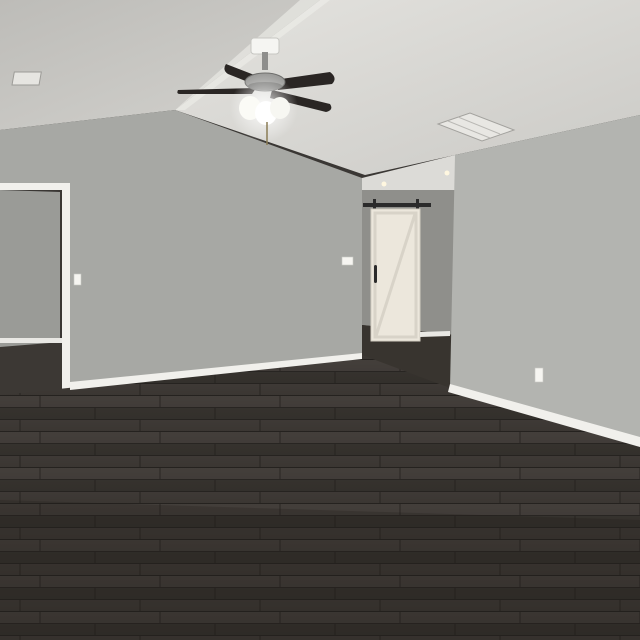 This screenshot has height=640, width=640. I want to click on light-switch-plate, so click(77, 279).